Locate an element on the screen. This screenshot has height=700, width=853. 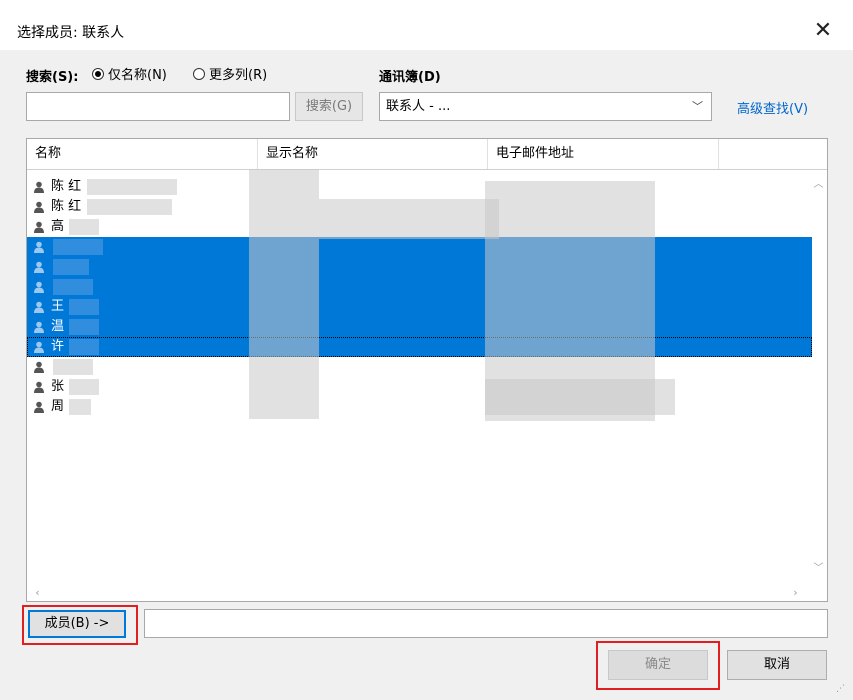
list-item-selected: 温 is located at coordinates (419, 327).